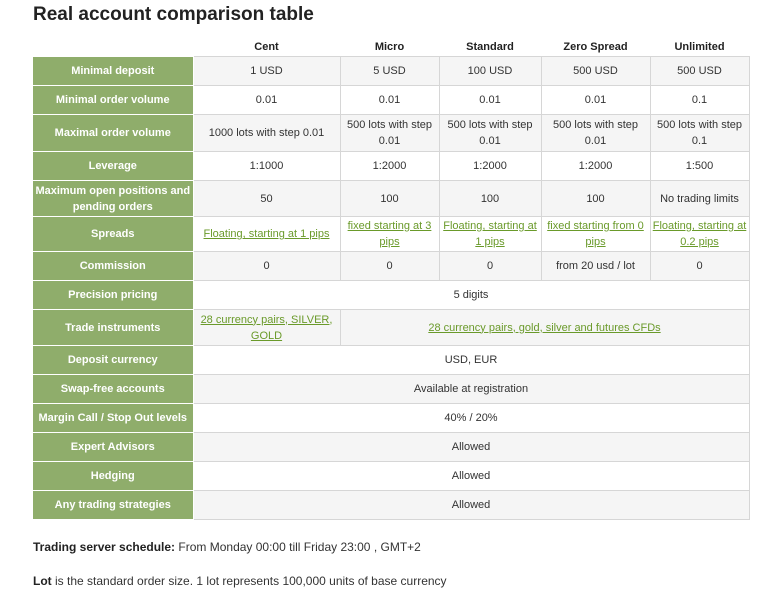  What do you see at coordinates (266, 47) in the screenshot?
I see `column-header-cent: Cent` at bounding box center [266, 47].